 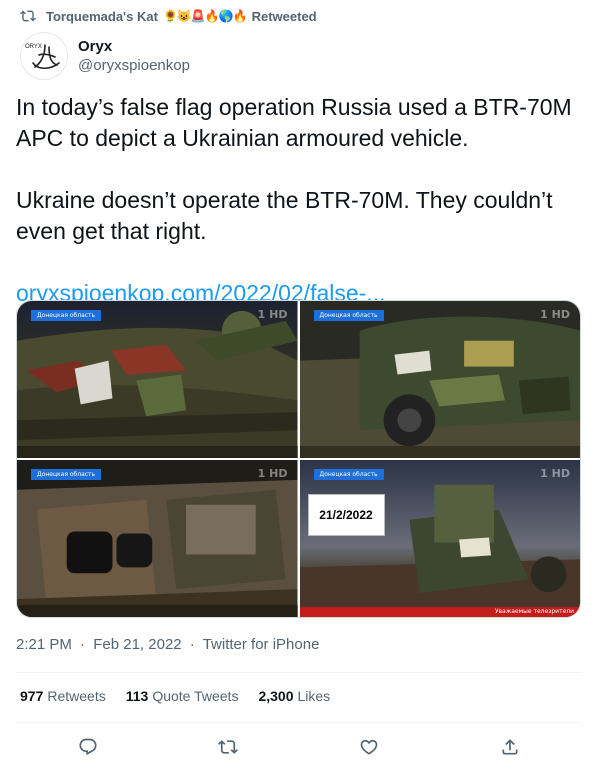 I want to click on tweet-stats: 977 Retweets 113 Quote Tweets 2,300 Likes, so click(x=185, y=696).